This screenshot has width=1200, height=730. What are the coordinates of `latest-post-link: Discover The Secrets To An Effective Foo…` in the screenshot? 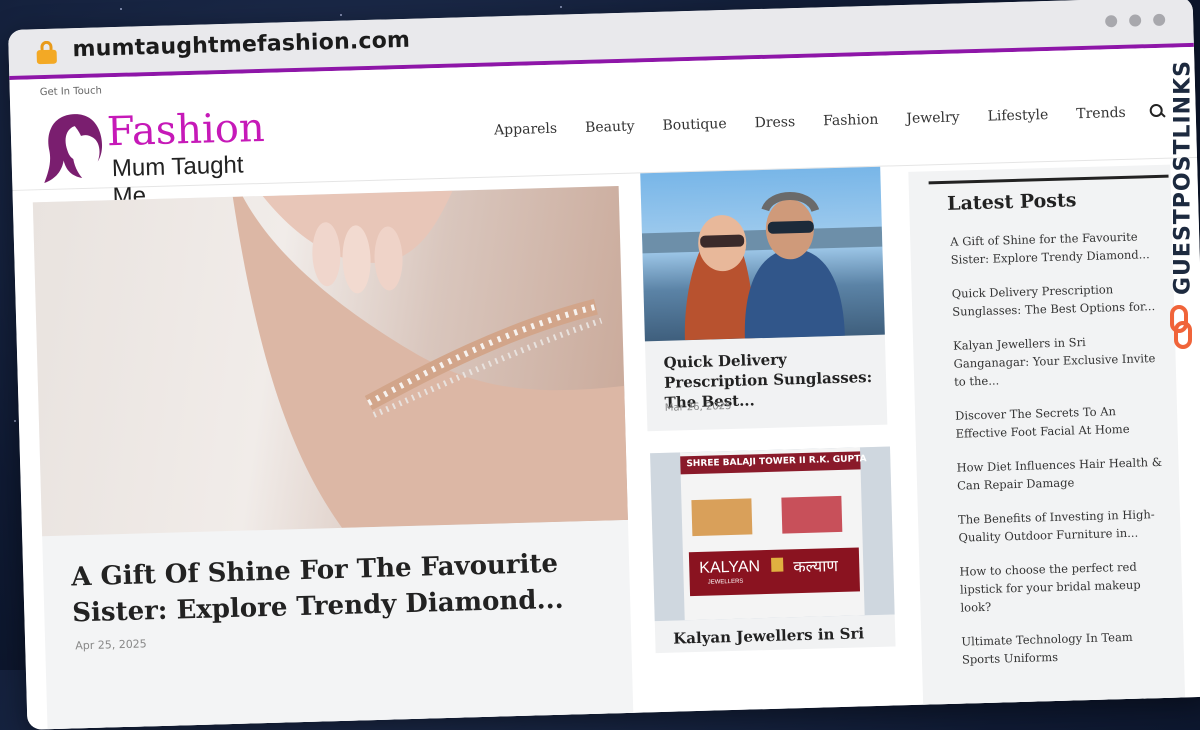 It's located at (1060, 422).